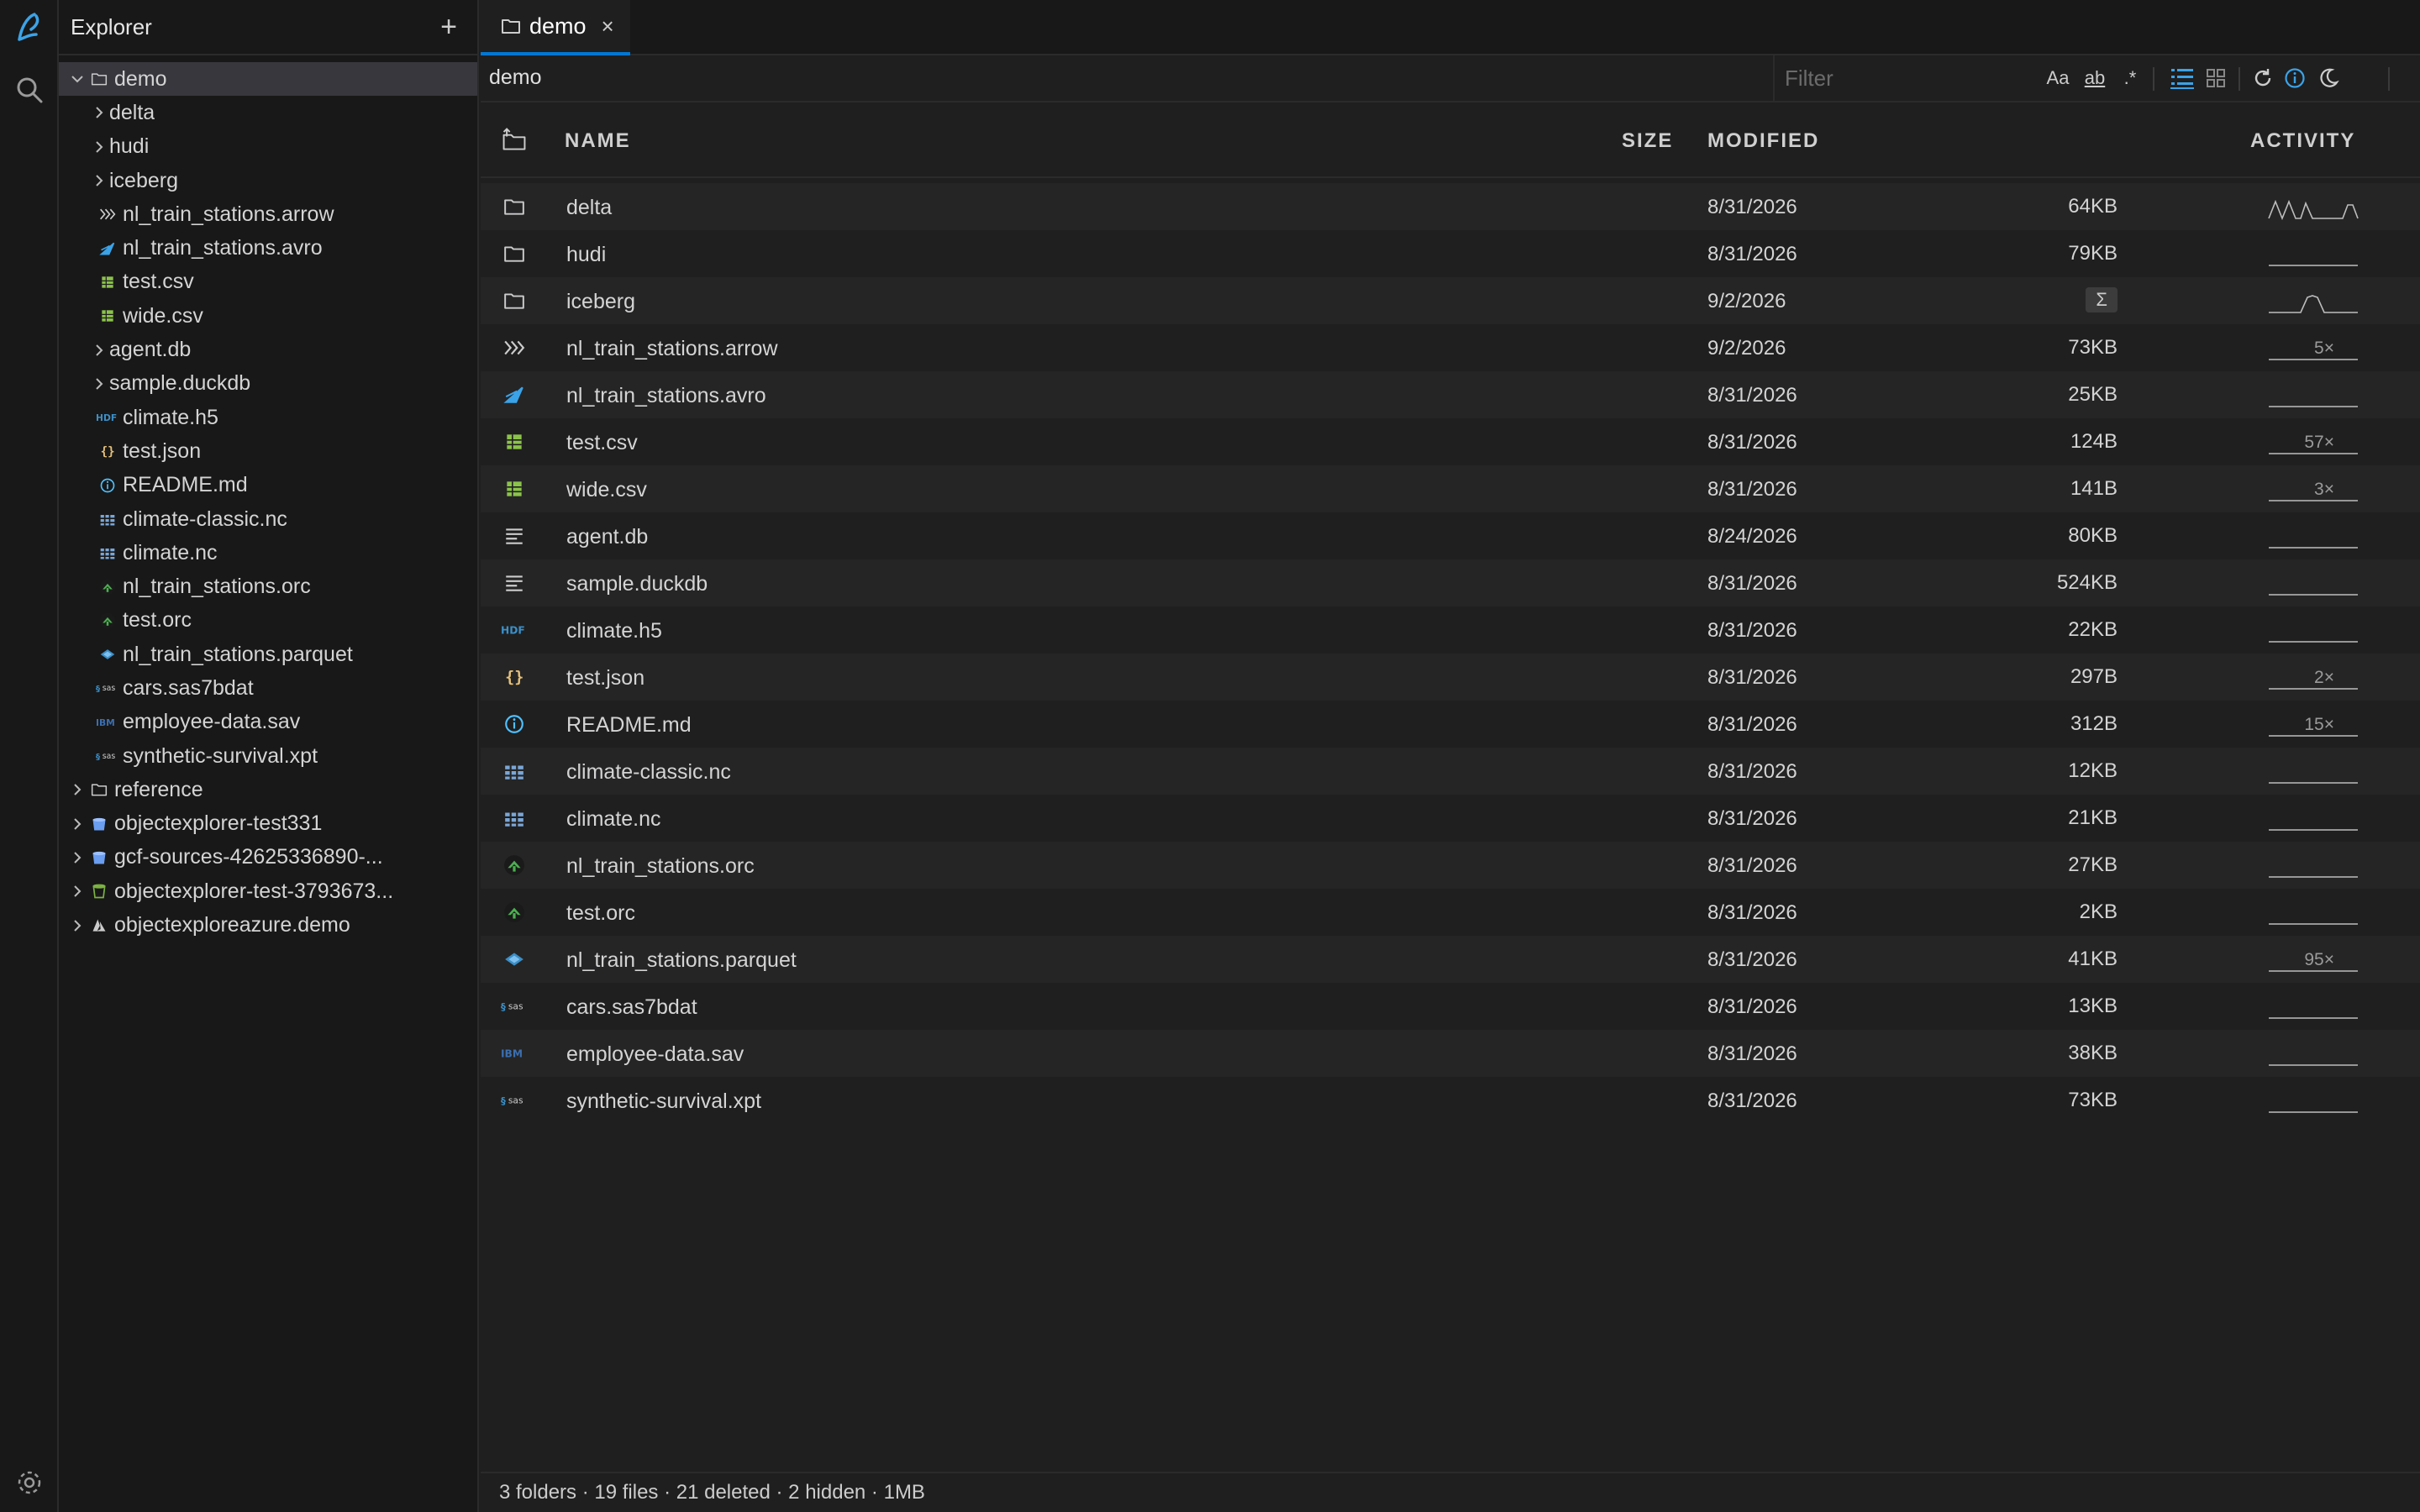 Image resolution: width=2420 pixels, height=1512 pixels. I want to click on tab-demo: demo ×, so click(555, 27).